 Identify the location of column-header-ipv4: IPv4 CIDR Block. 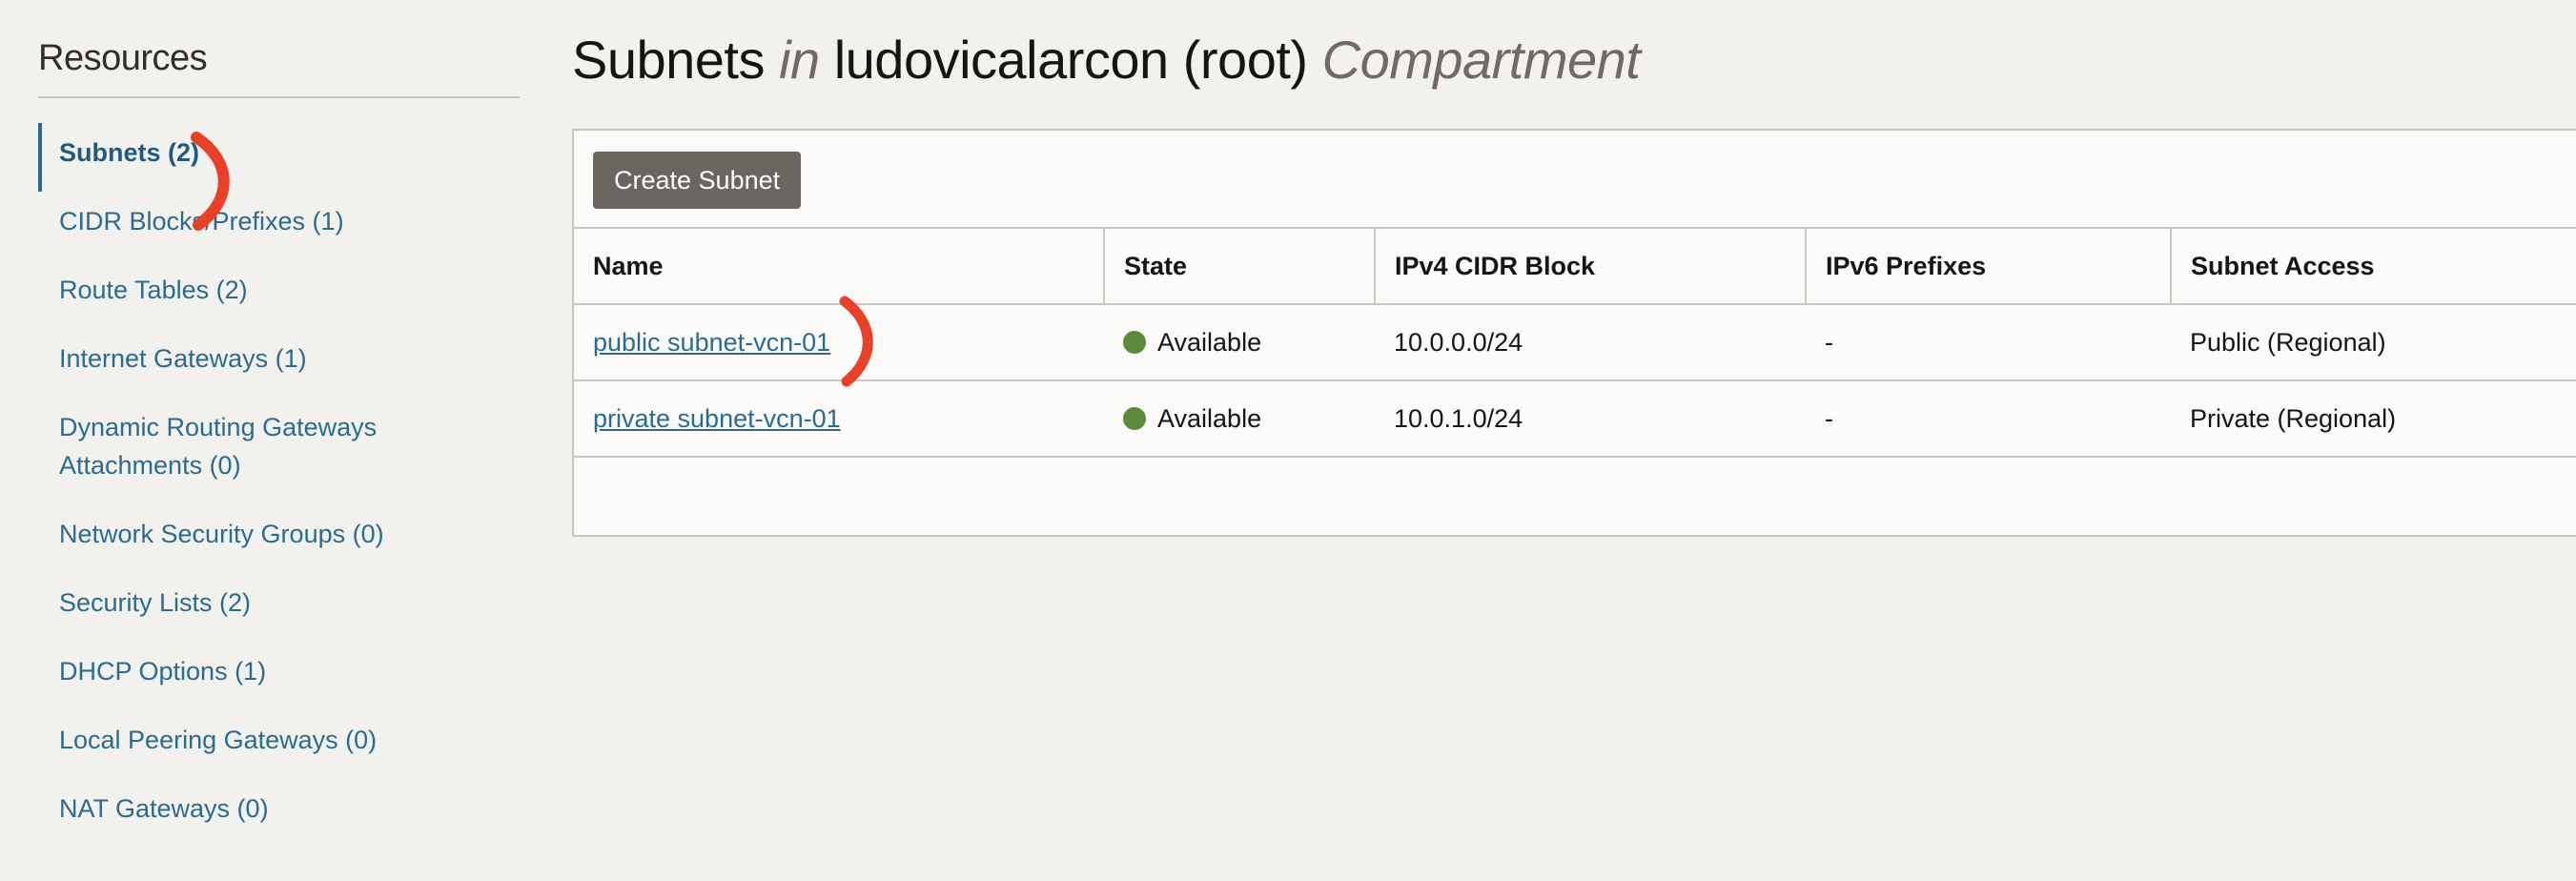
(1591, 265).